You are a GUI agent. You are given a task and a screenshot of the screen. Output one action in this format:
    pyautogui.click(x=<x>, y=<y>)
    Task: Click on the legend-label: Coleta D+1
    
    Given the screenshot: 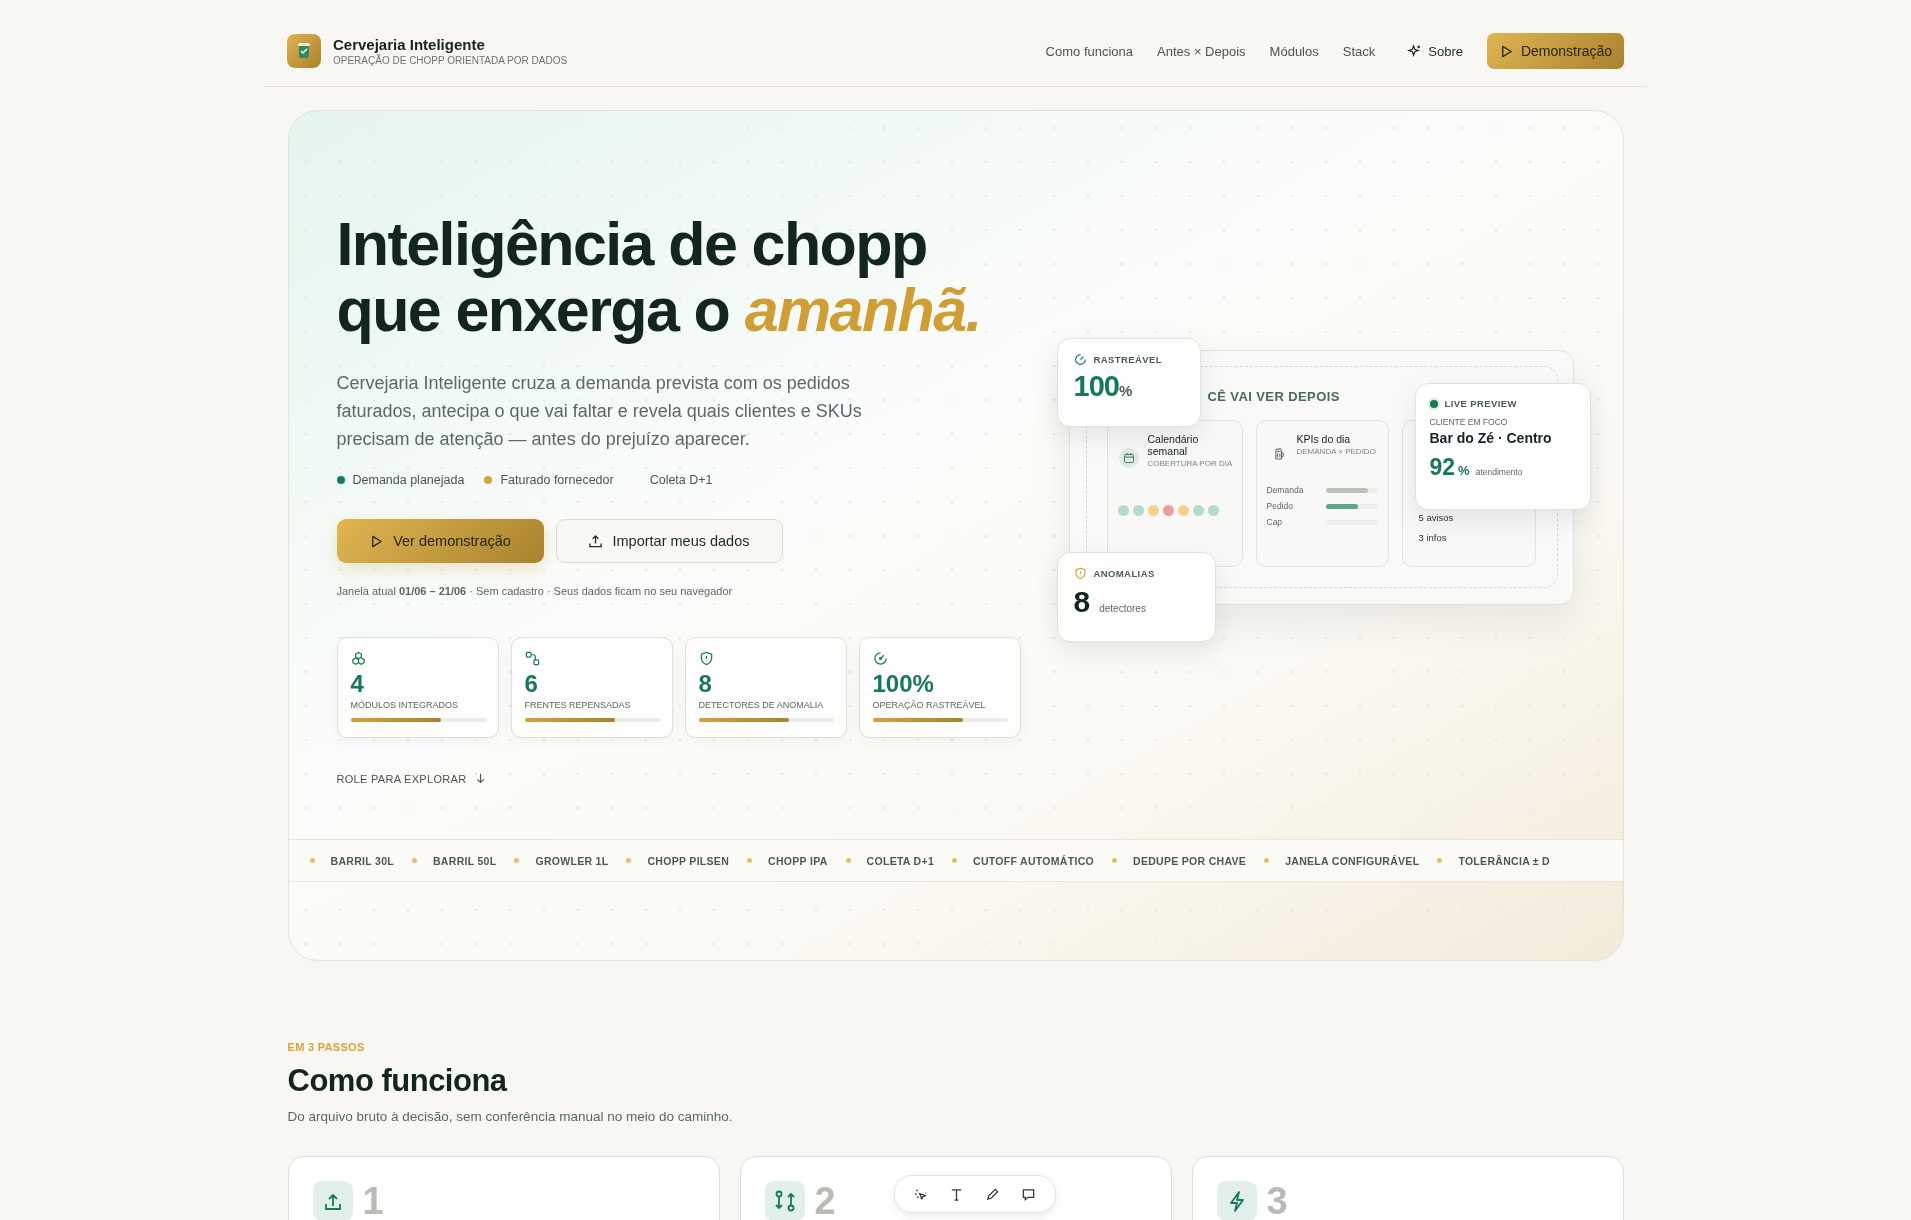 What is the action you would take?
    pyautogui.click(x=681, y=480)
    